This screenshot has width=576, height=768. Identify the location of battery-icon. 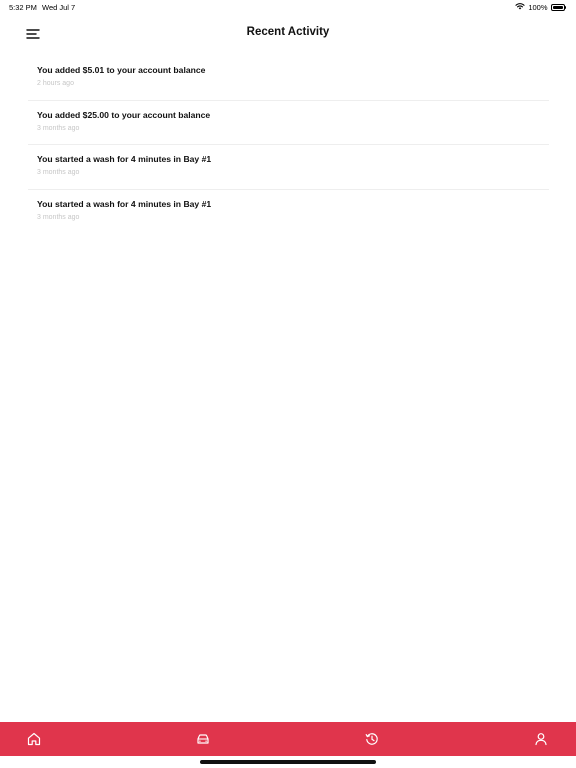
(558, 7).